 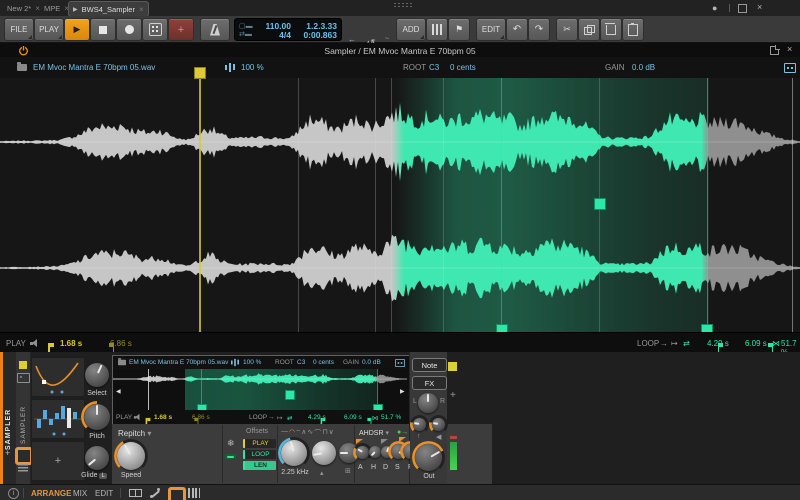 What do you see at coordinates (589, 29) in the screenshot?
I see `copy-button` at bounding box center [589, 29].